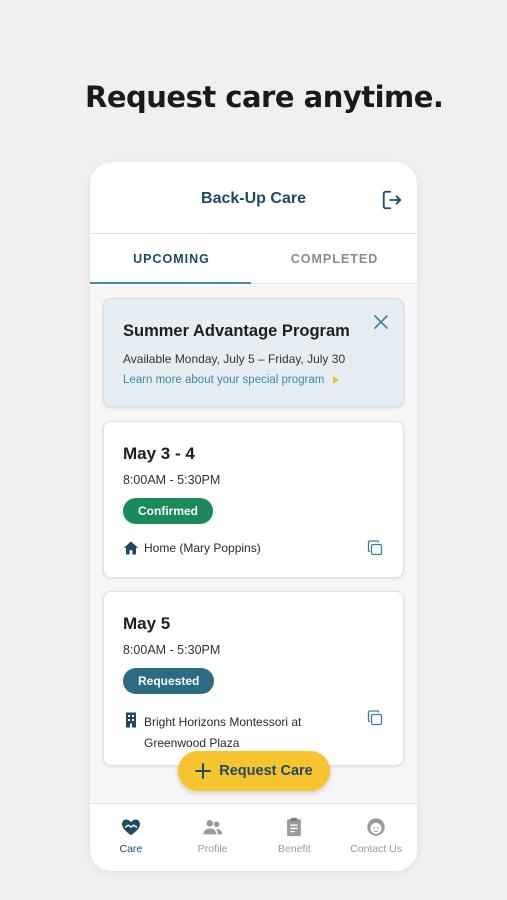  What do you see at coordinates (264, 97) in the screenshot?
I see `headline: Request care anytime.` at bounding box center [264, 97].